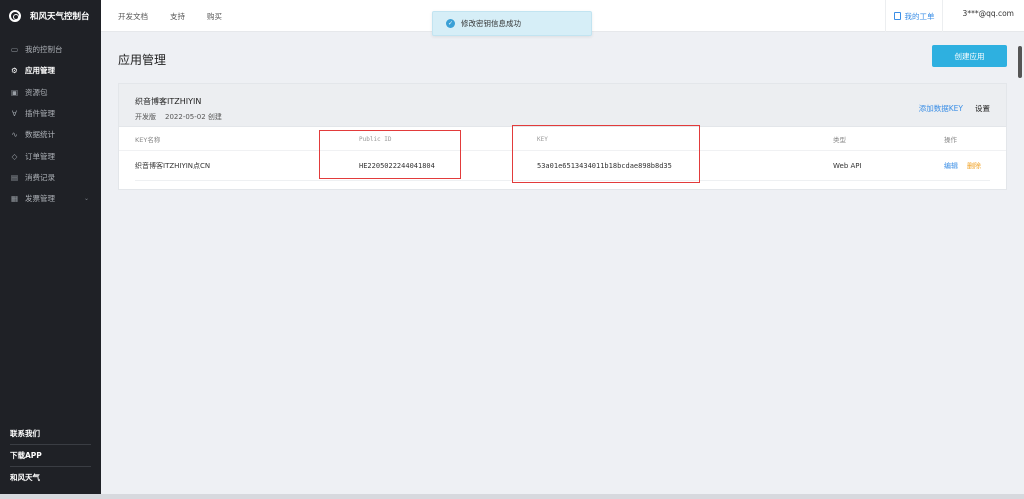  What do you see at coordinates (14, 199) in the screenshot?
I see `invoice-icon: ▦` at bounding box center [14, 199].